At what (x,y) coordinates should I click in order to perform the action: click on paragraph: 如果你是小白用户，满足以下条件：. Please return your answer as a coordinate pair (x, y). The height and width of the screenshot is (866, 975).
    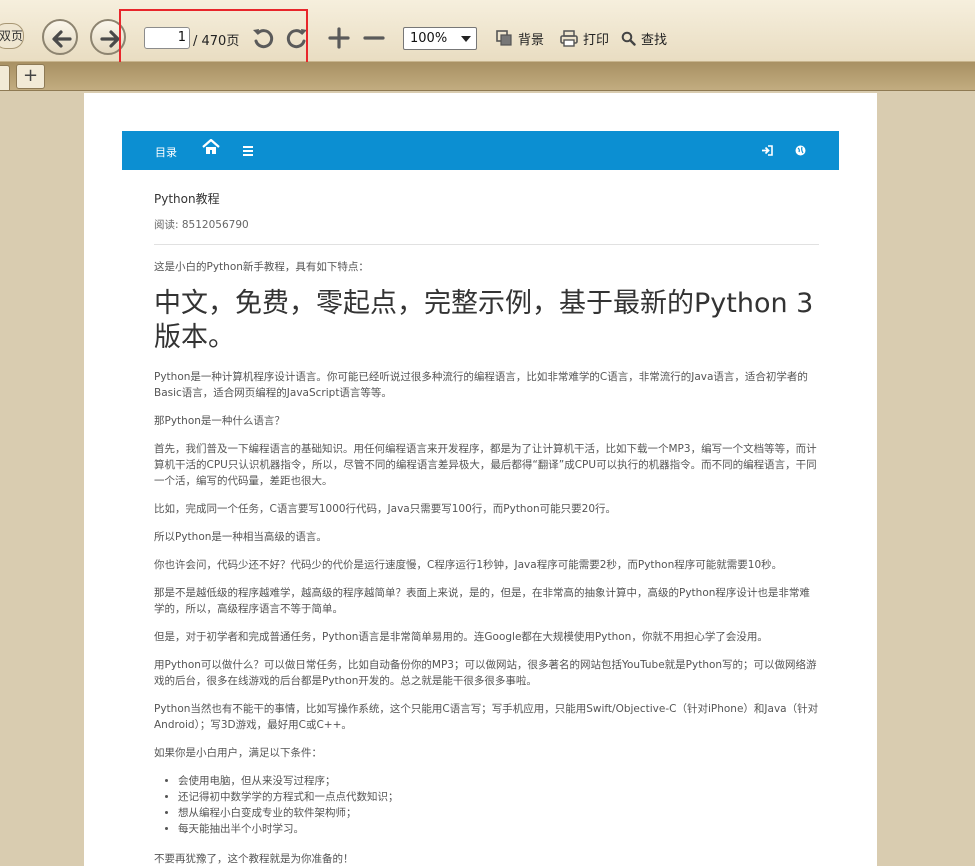
    Looking at the image, I should click on (238, 753).